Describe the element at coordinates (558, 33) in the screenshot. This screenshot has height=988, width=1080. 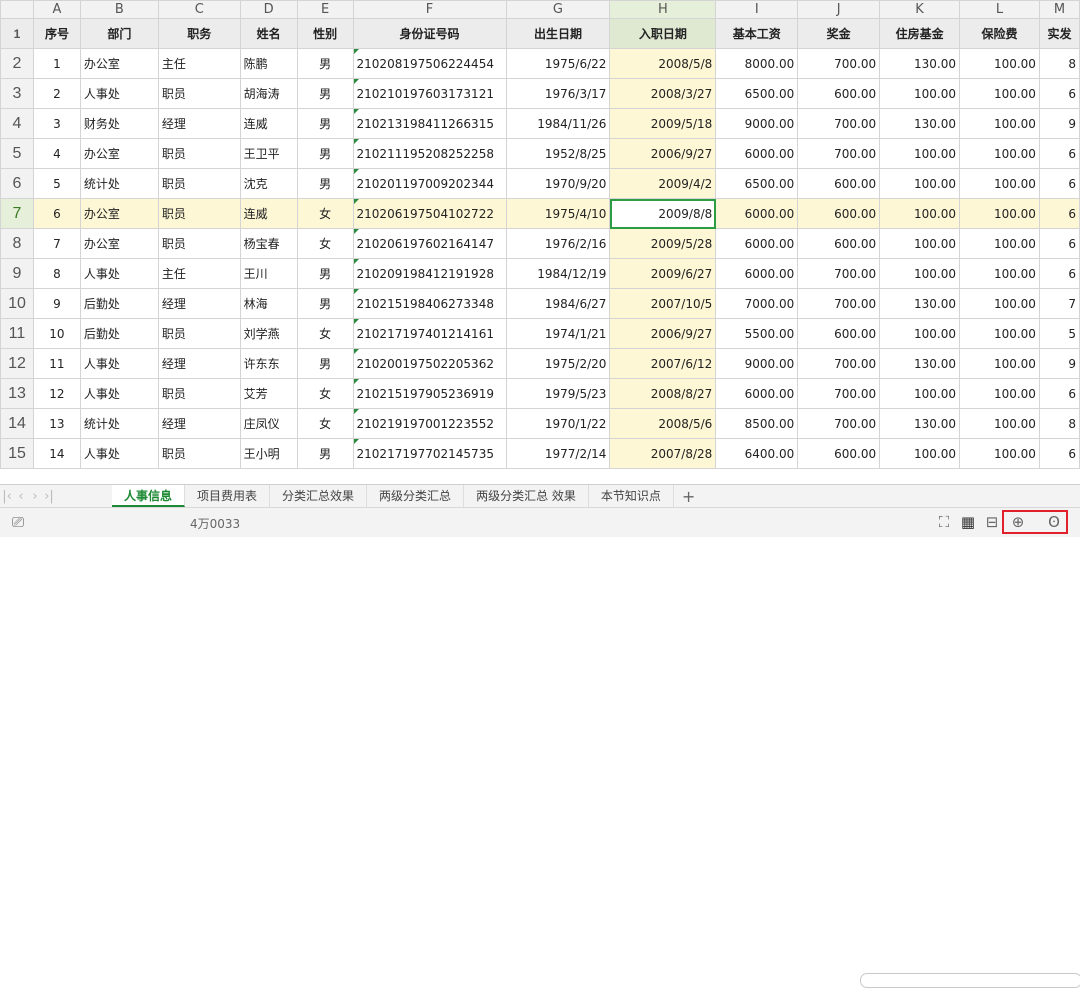
I see `header-cell: 出生日期` at that location.